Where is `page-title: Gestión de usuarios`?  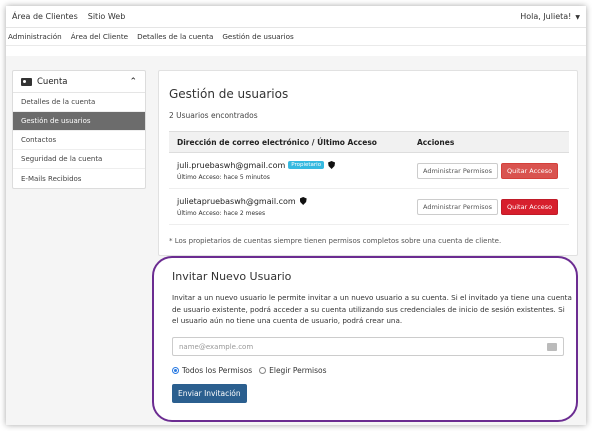 page-title: Gestión de usuarios is located at coordinates (229, 94).